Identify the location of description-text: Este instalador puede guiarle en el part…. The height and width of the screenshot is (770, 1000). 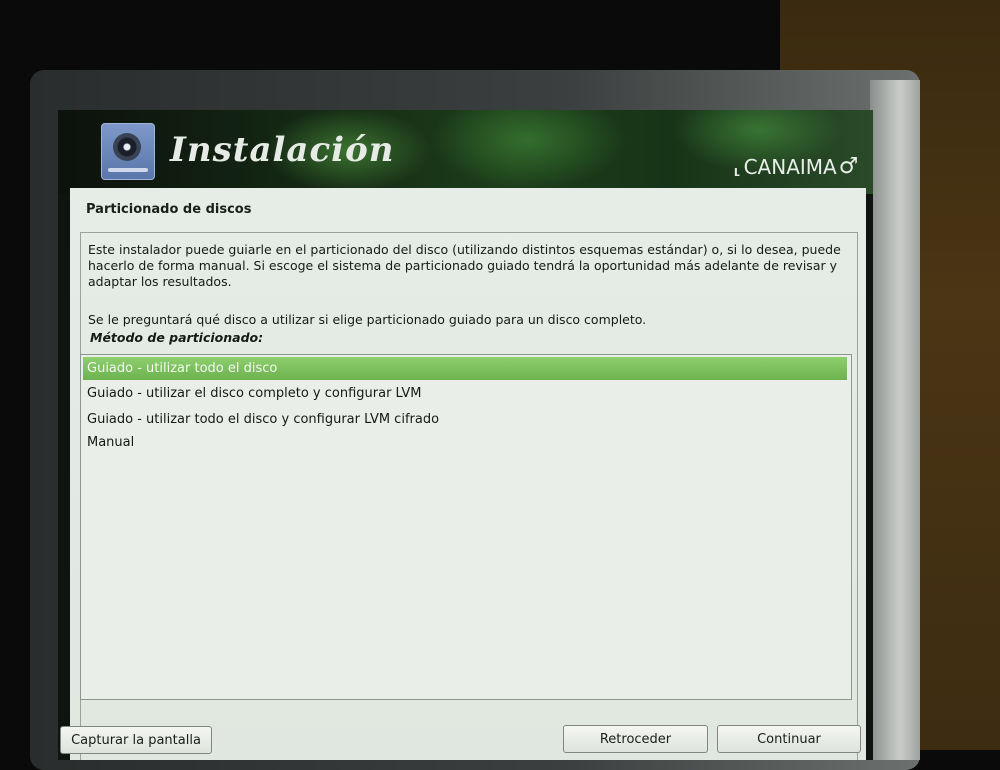
(464, 265).